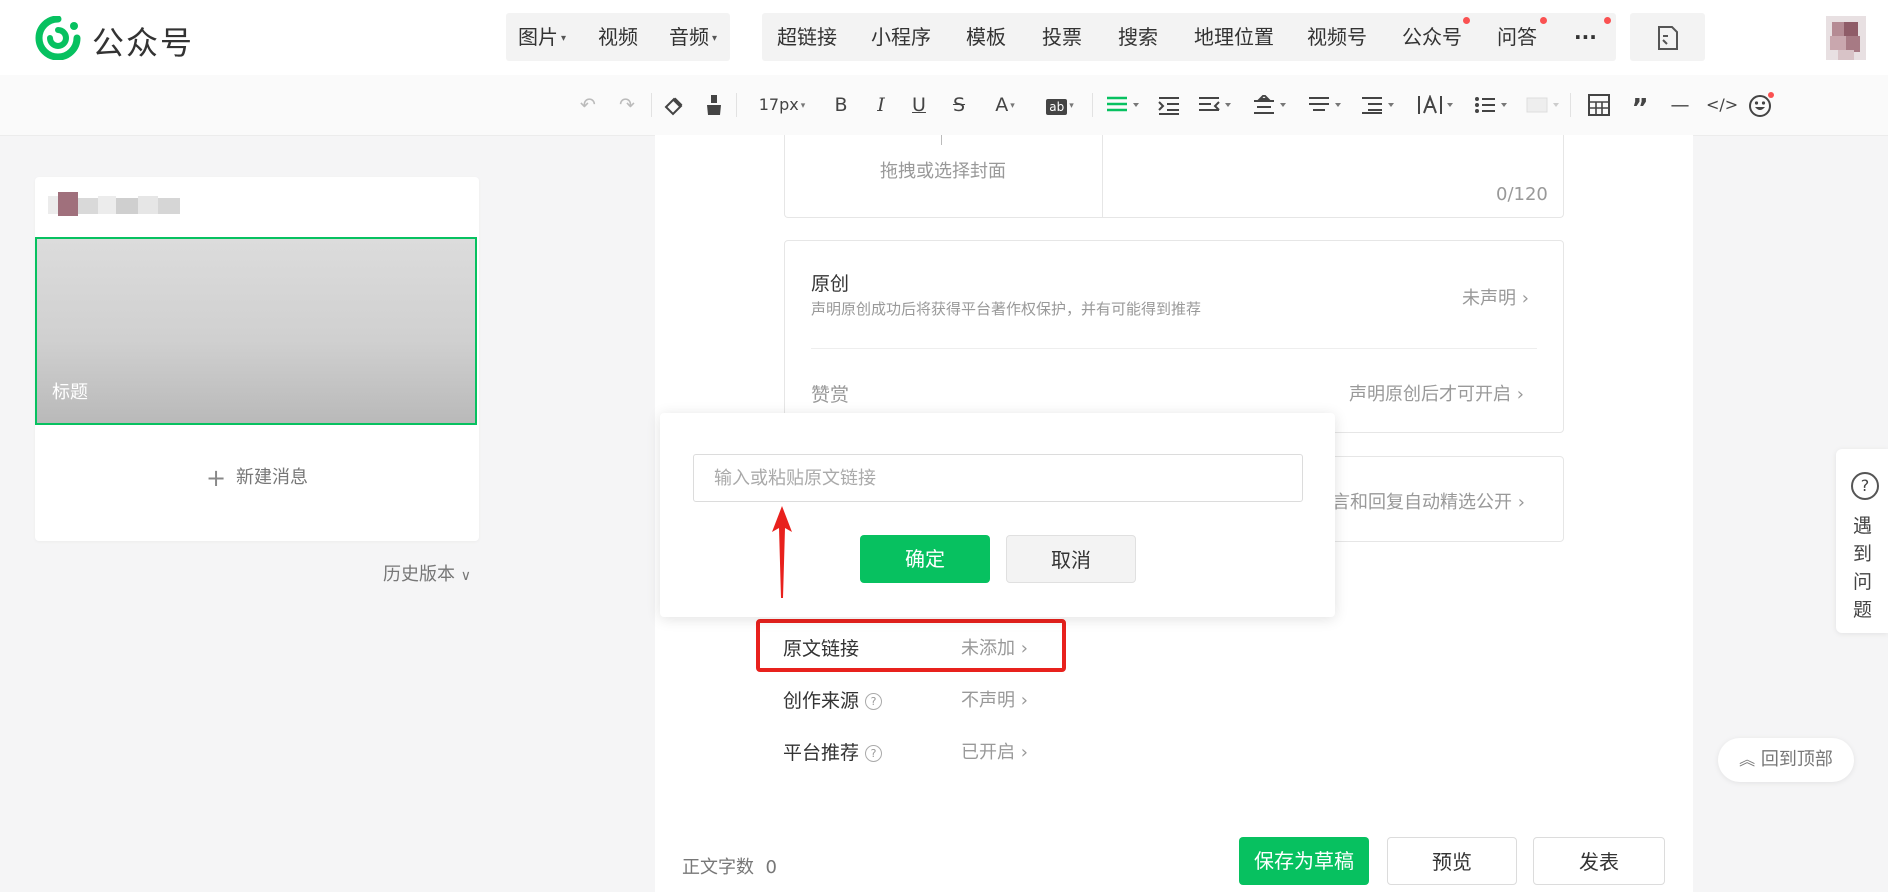 The height and width of the screenshot is (892, 1888). I want to click on nav-template: 模板, so click(986, 37).